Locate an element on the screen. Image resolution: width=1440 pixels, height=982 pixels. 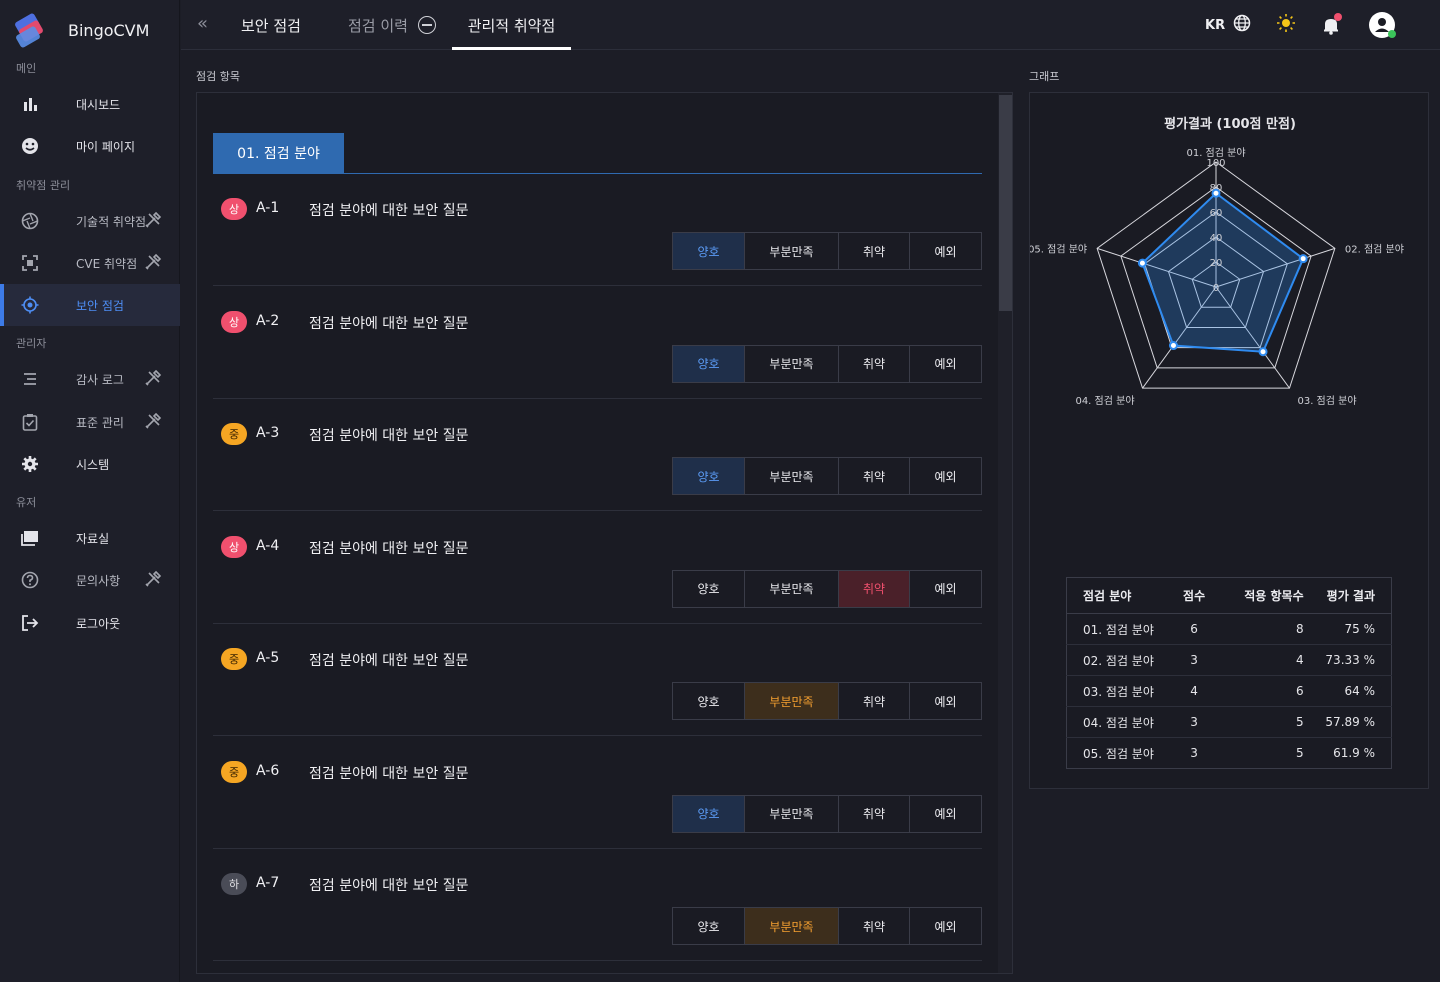
tab-admin-vuln: 관리적 취약점 is located at coordinates (511, 25).